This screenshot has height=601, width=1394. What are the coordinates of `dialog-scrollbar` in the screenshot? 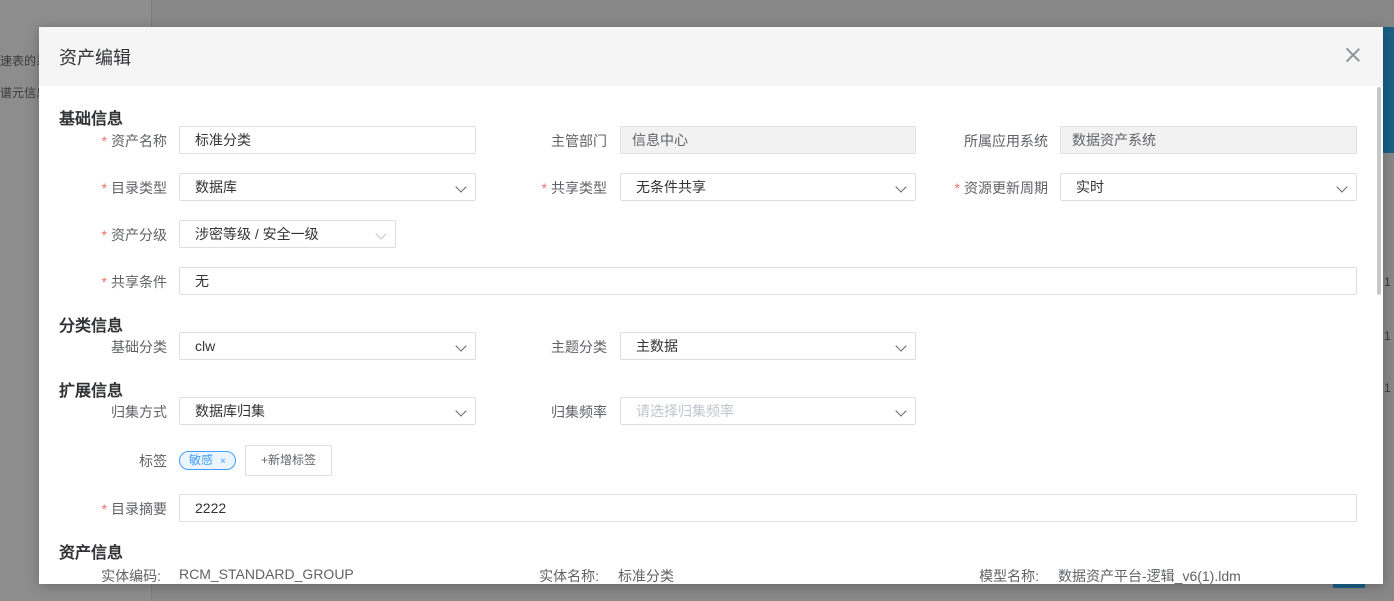 It's located at (1379, 191).